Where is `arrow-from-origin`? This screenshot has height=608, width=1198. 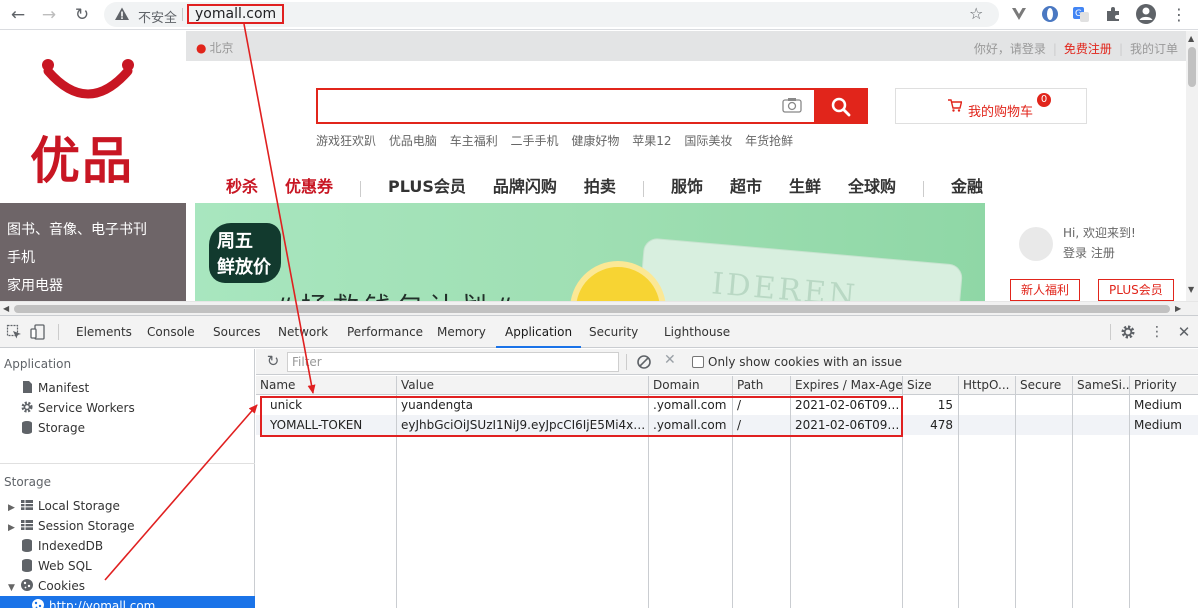 arrow-from-origin is located at coordinates (181, 492).